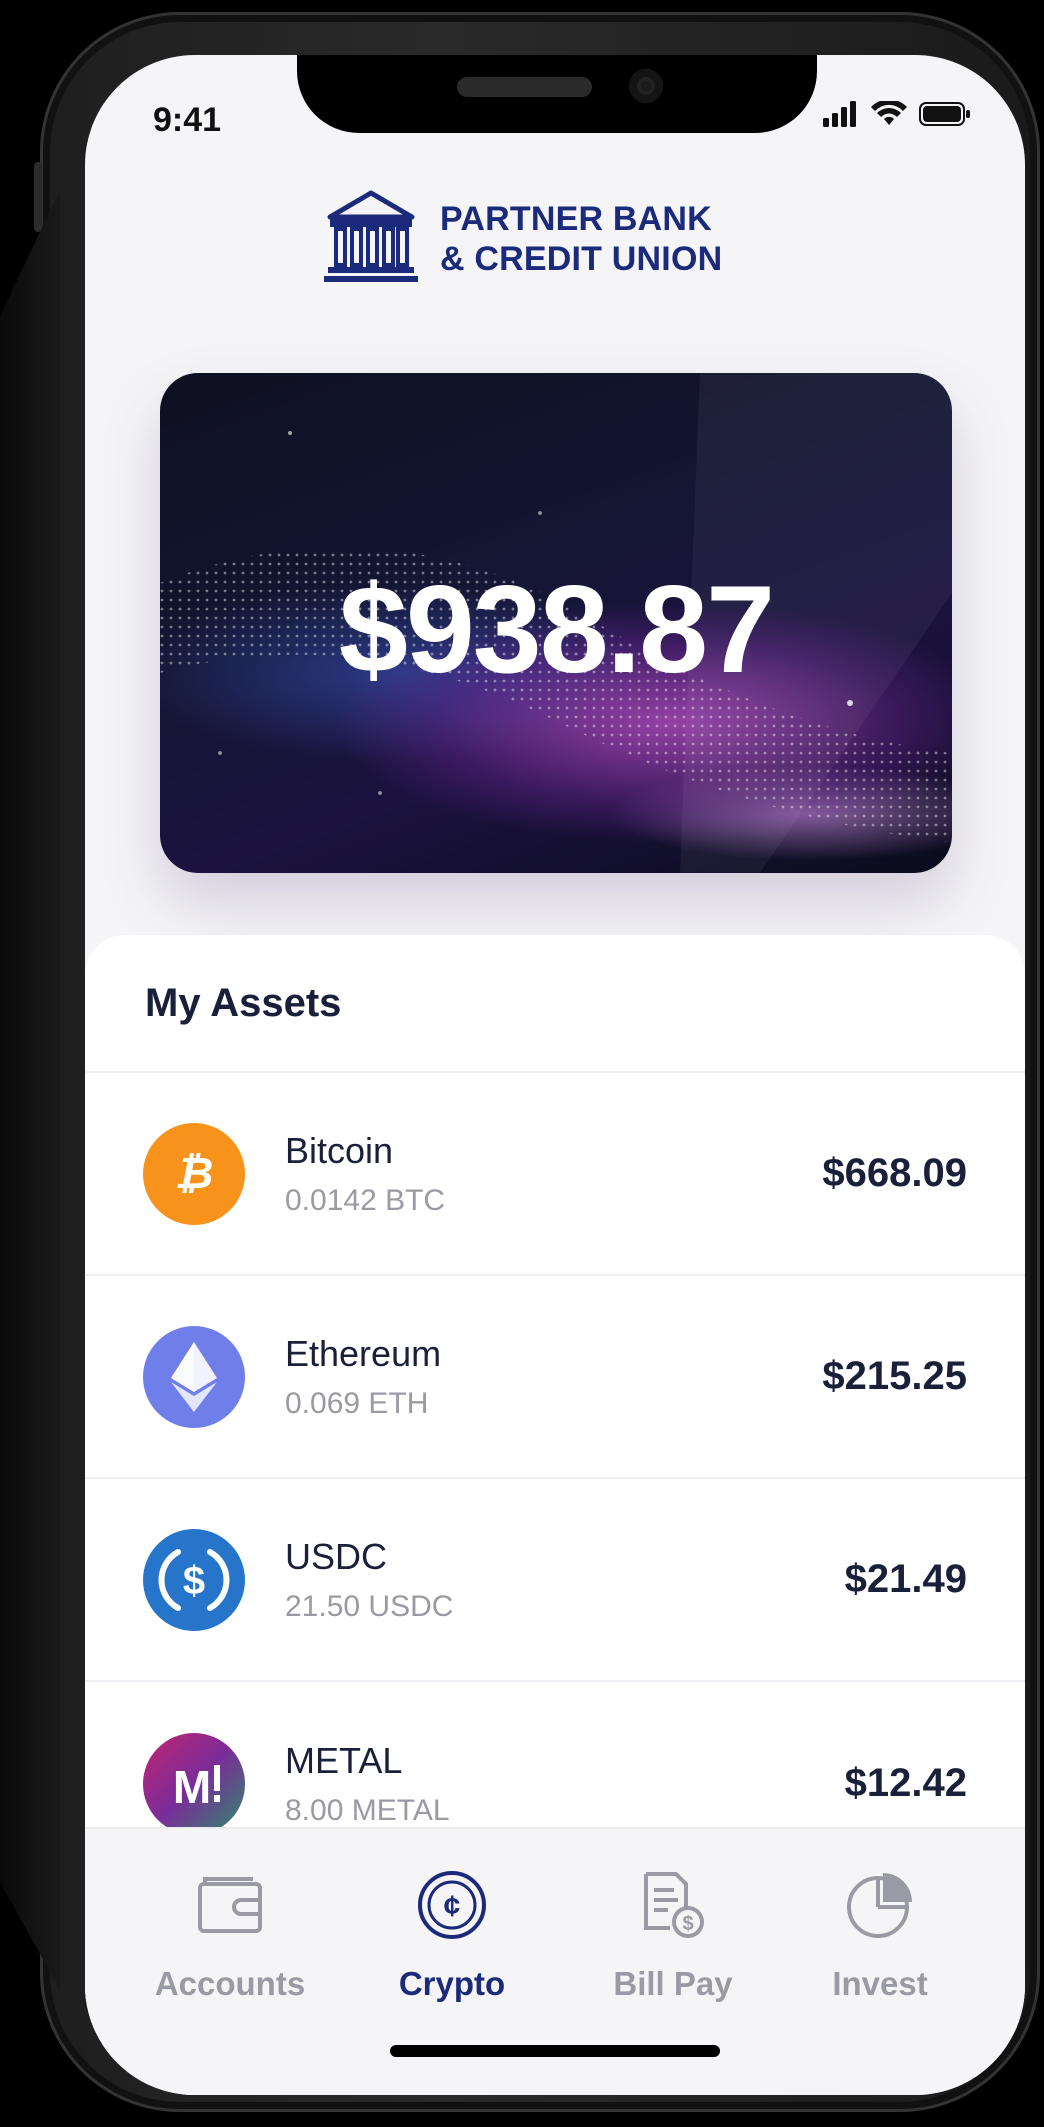  I want to click on tab-label: Bill Pay, so click(673, 1983).